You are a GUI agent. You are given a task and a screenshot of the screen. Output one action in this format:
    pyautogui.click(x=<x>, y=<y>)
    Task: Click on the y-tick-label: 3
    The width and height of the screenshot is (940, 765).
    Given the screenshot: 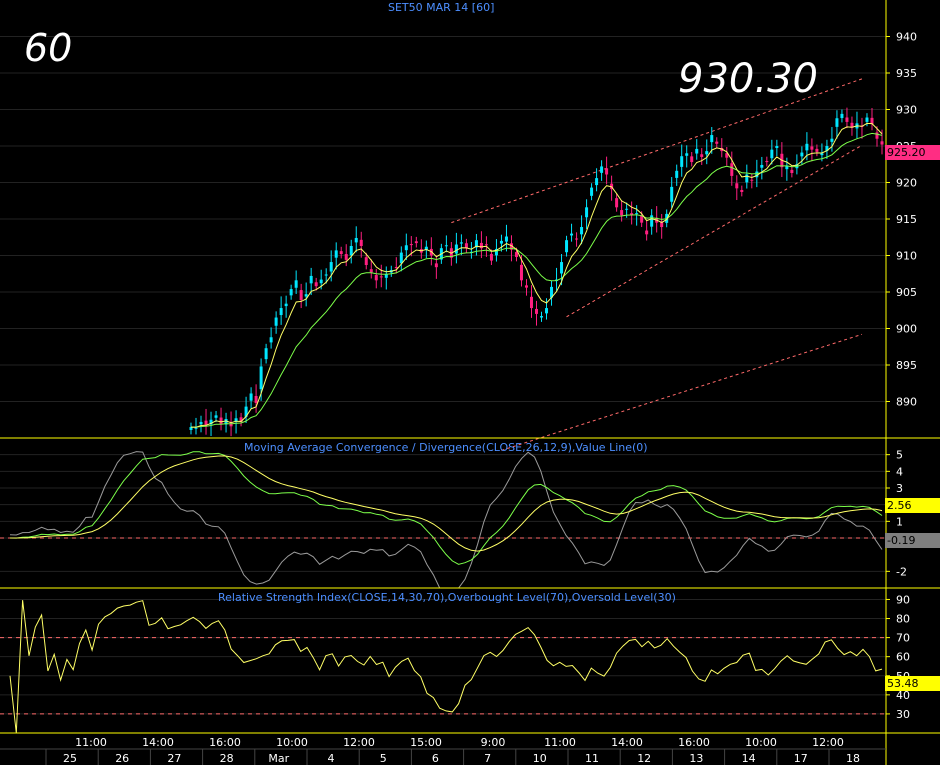 What is the action you would take?
    pyautogui.click(x=899, y=488)
    